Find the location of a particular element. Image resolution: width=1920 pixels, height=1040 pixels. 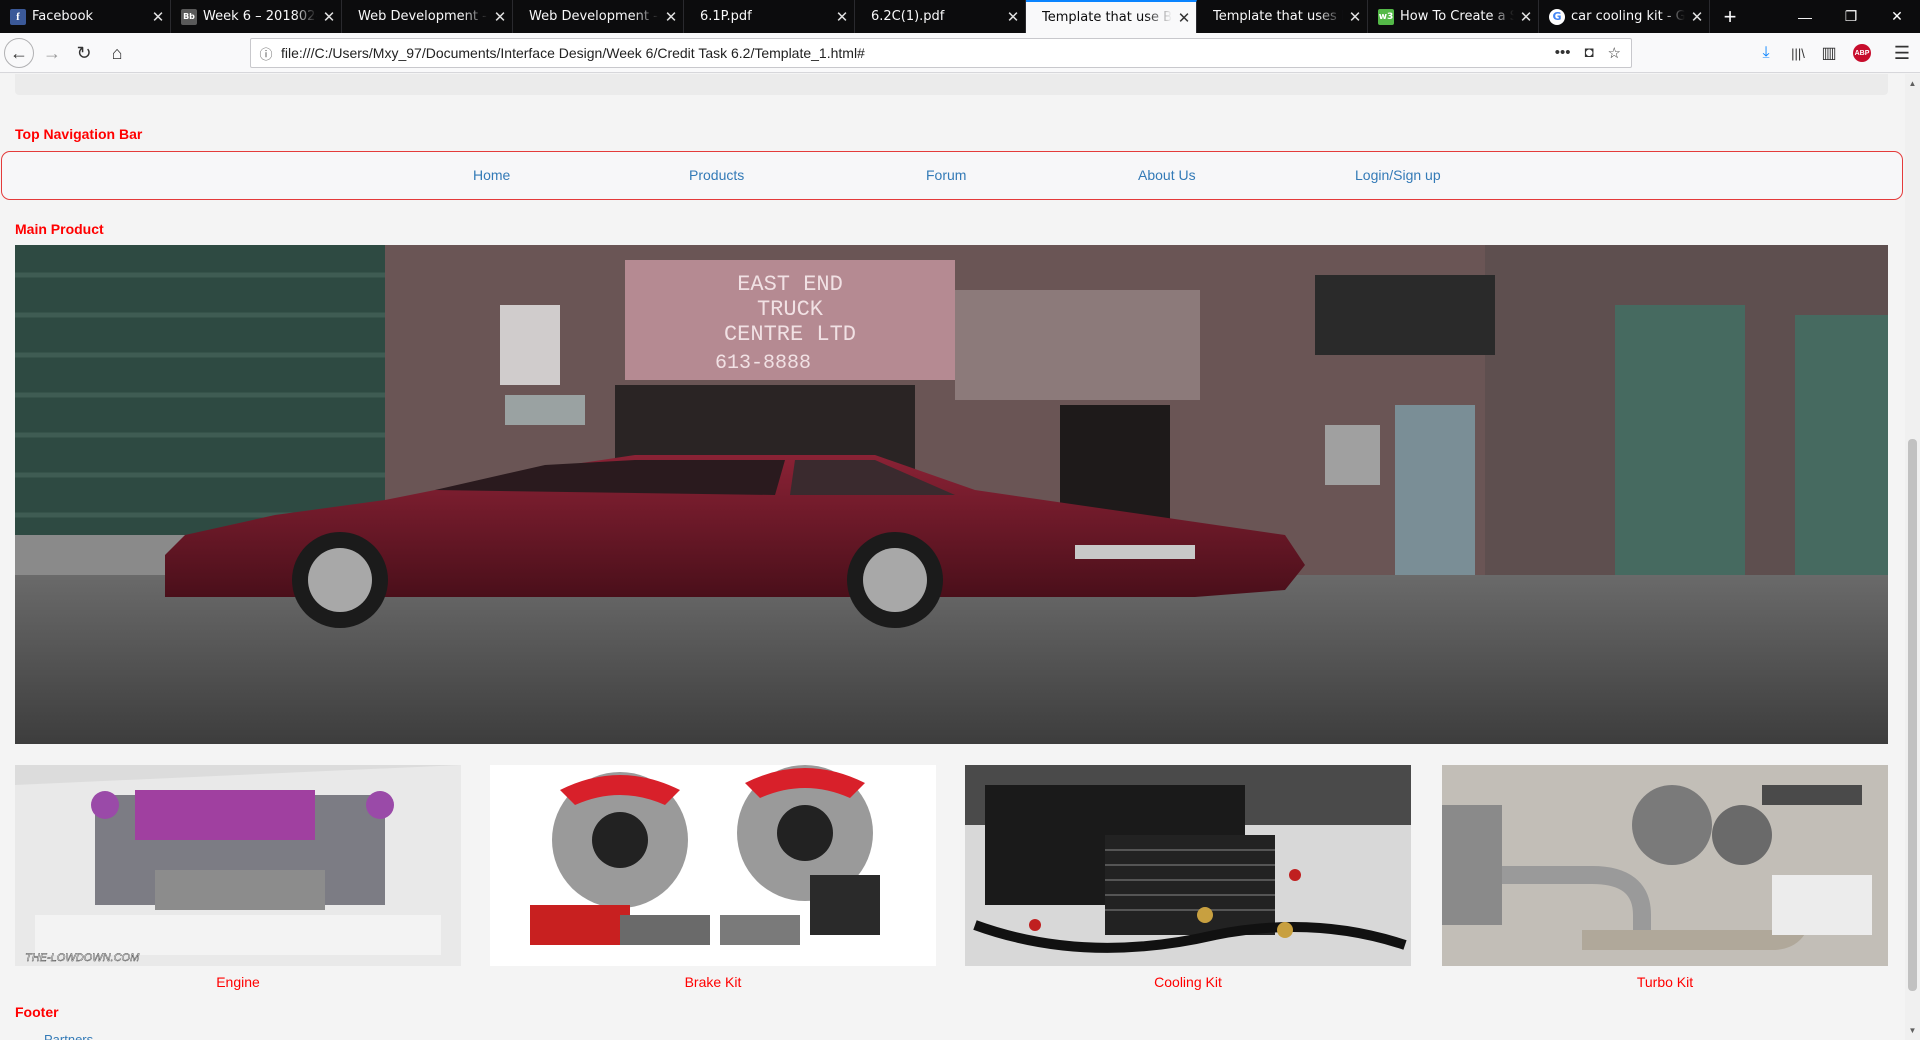

svg-text: TRUCK is located at coordinates (790, 309).